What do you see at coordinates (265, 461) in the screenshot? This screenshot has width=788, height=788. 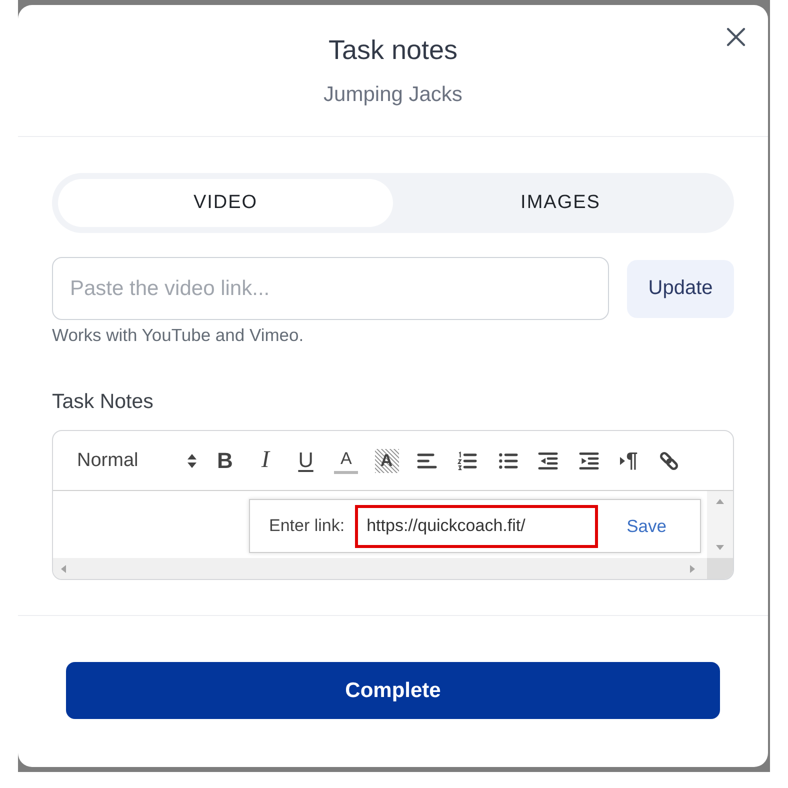 I see `italic-button: I` at bounding box center [265, 461].